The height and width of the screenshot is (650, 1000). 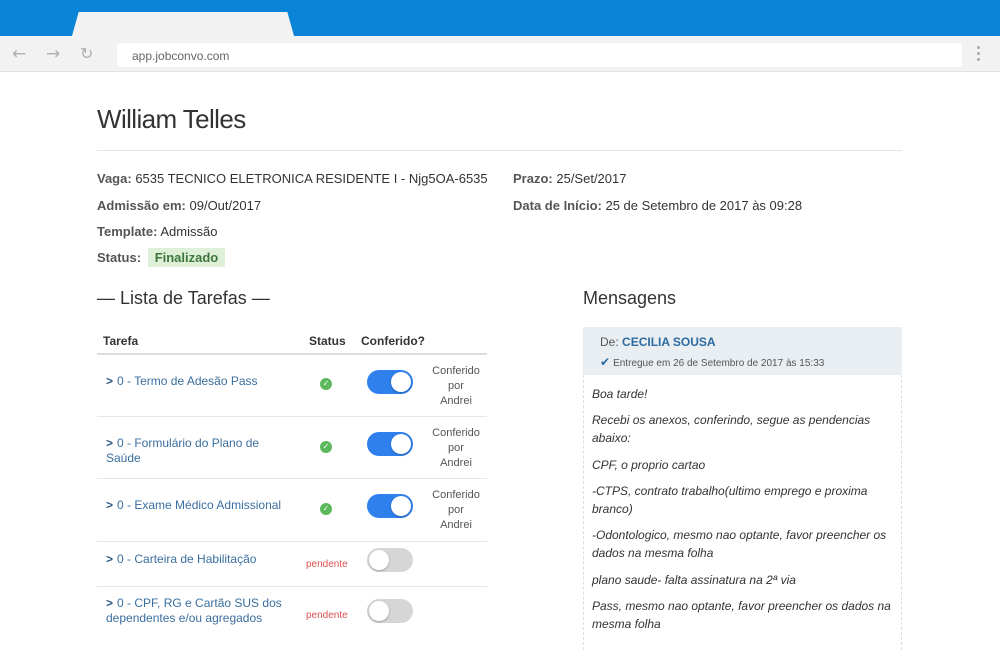 I want to click on admissao-info: Admissão em: 09/Out/2017, so click(x=179, y=205).